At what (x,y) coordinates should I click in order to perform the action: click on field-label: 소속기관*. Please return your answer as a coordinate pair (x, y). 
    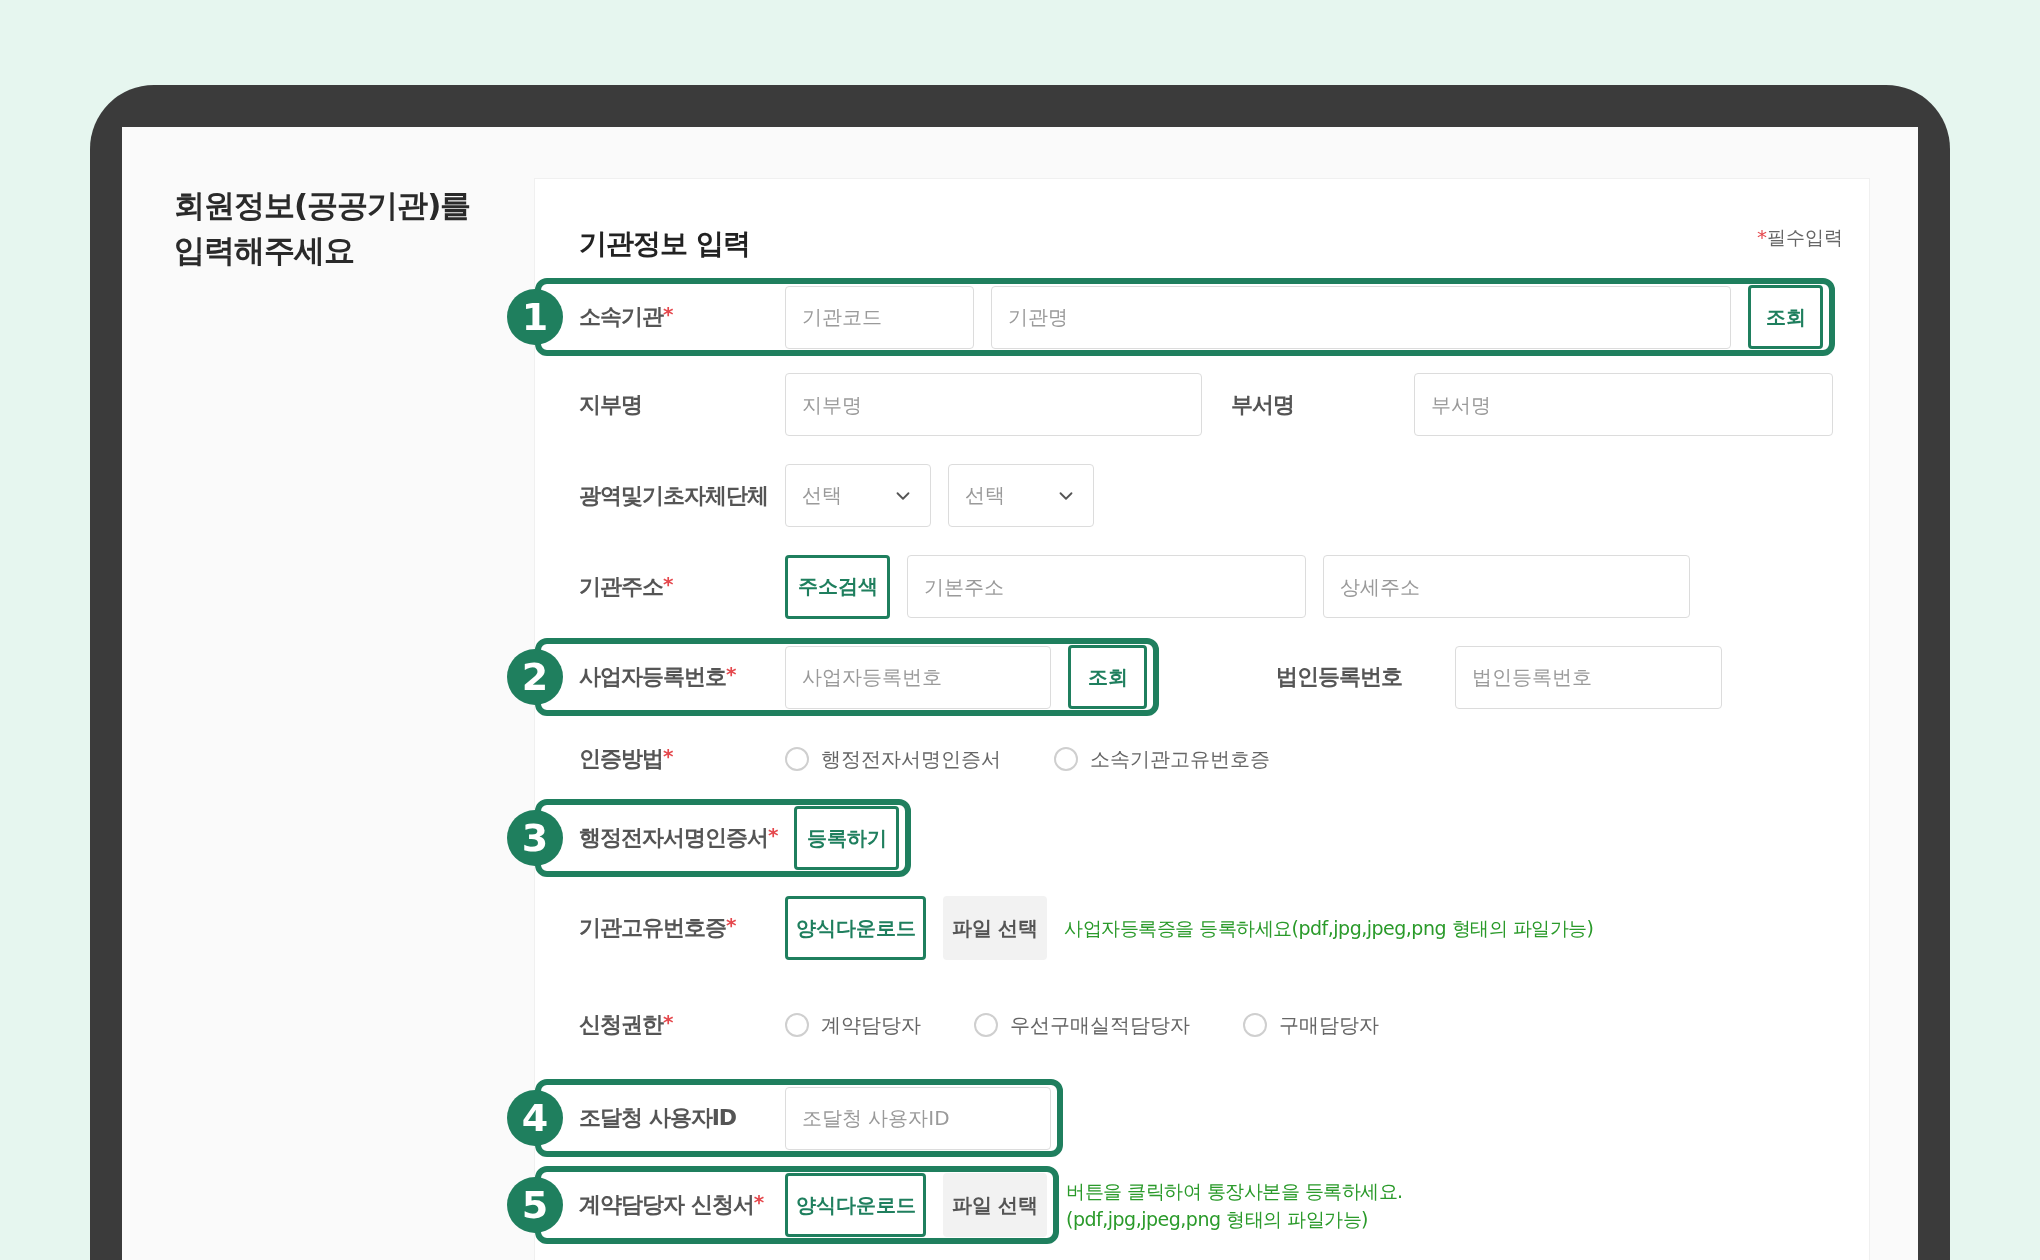
    Looking at the image, I should click on (626, 316).